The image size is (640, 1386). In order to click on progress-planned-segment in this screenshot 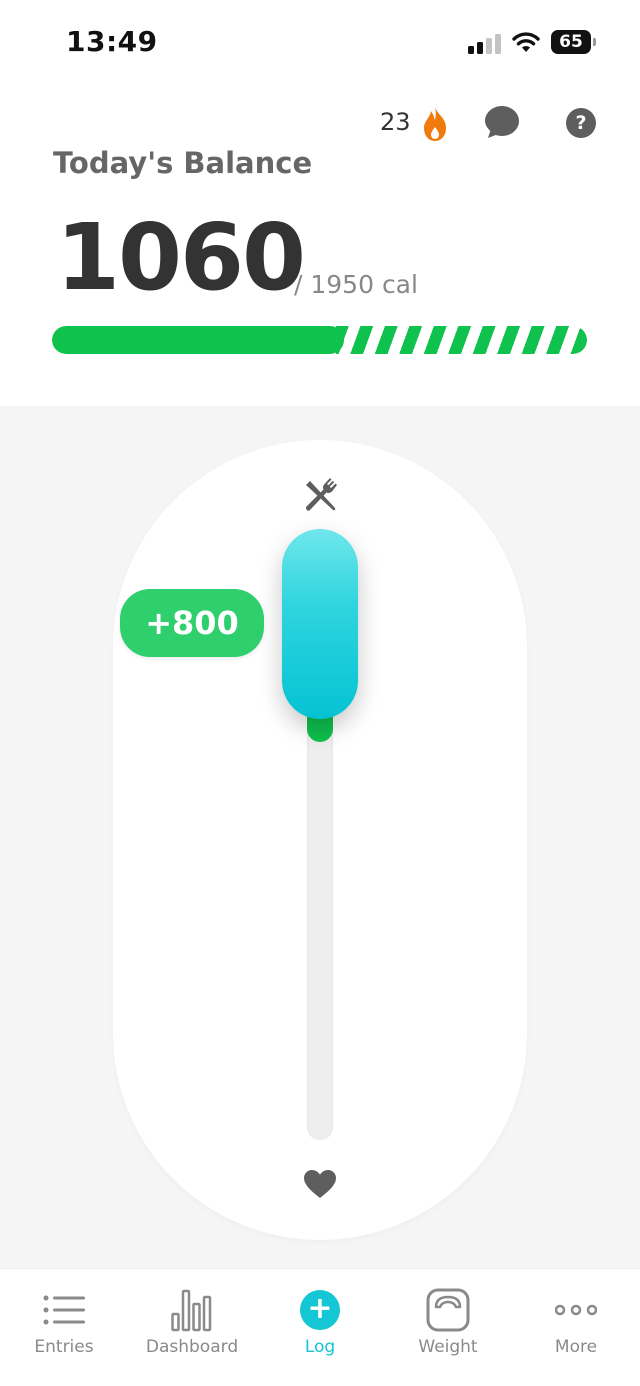, I will do `click(461, 340)`.